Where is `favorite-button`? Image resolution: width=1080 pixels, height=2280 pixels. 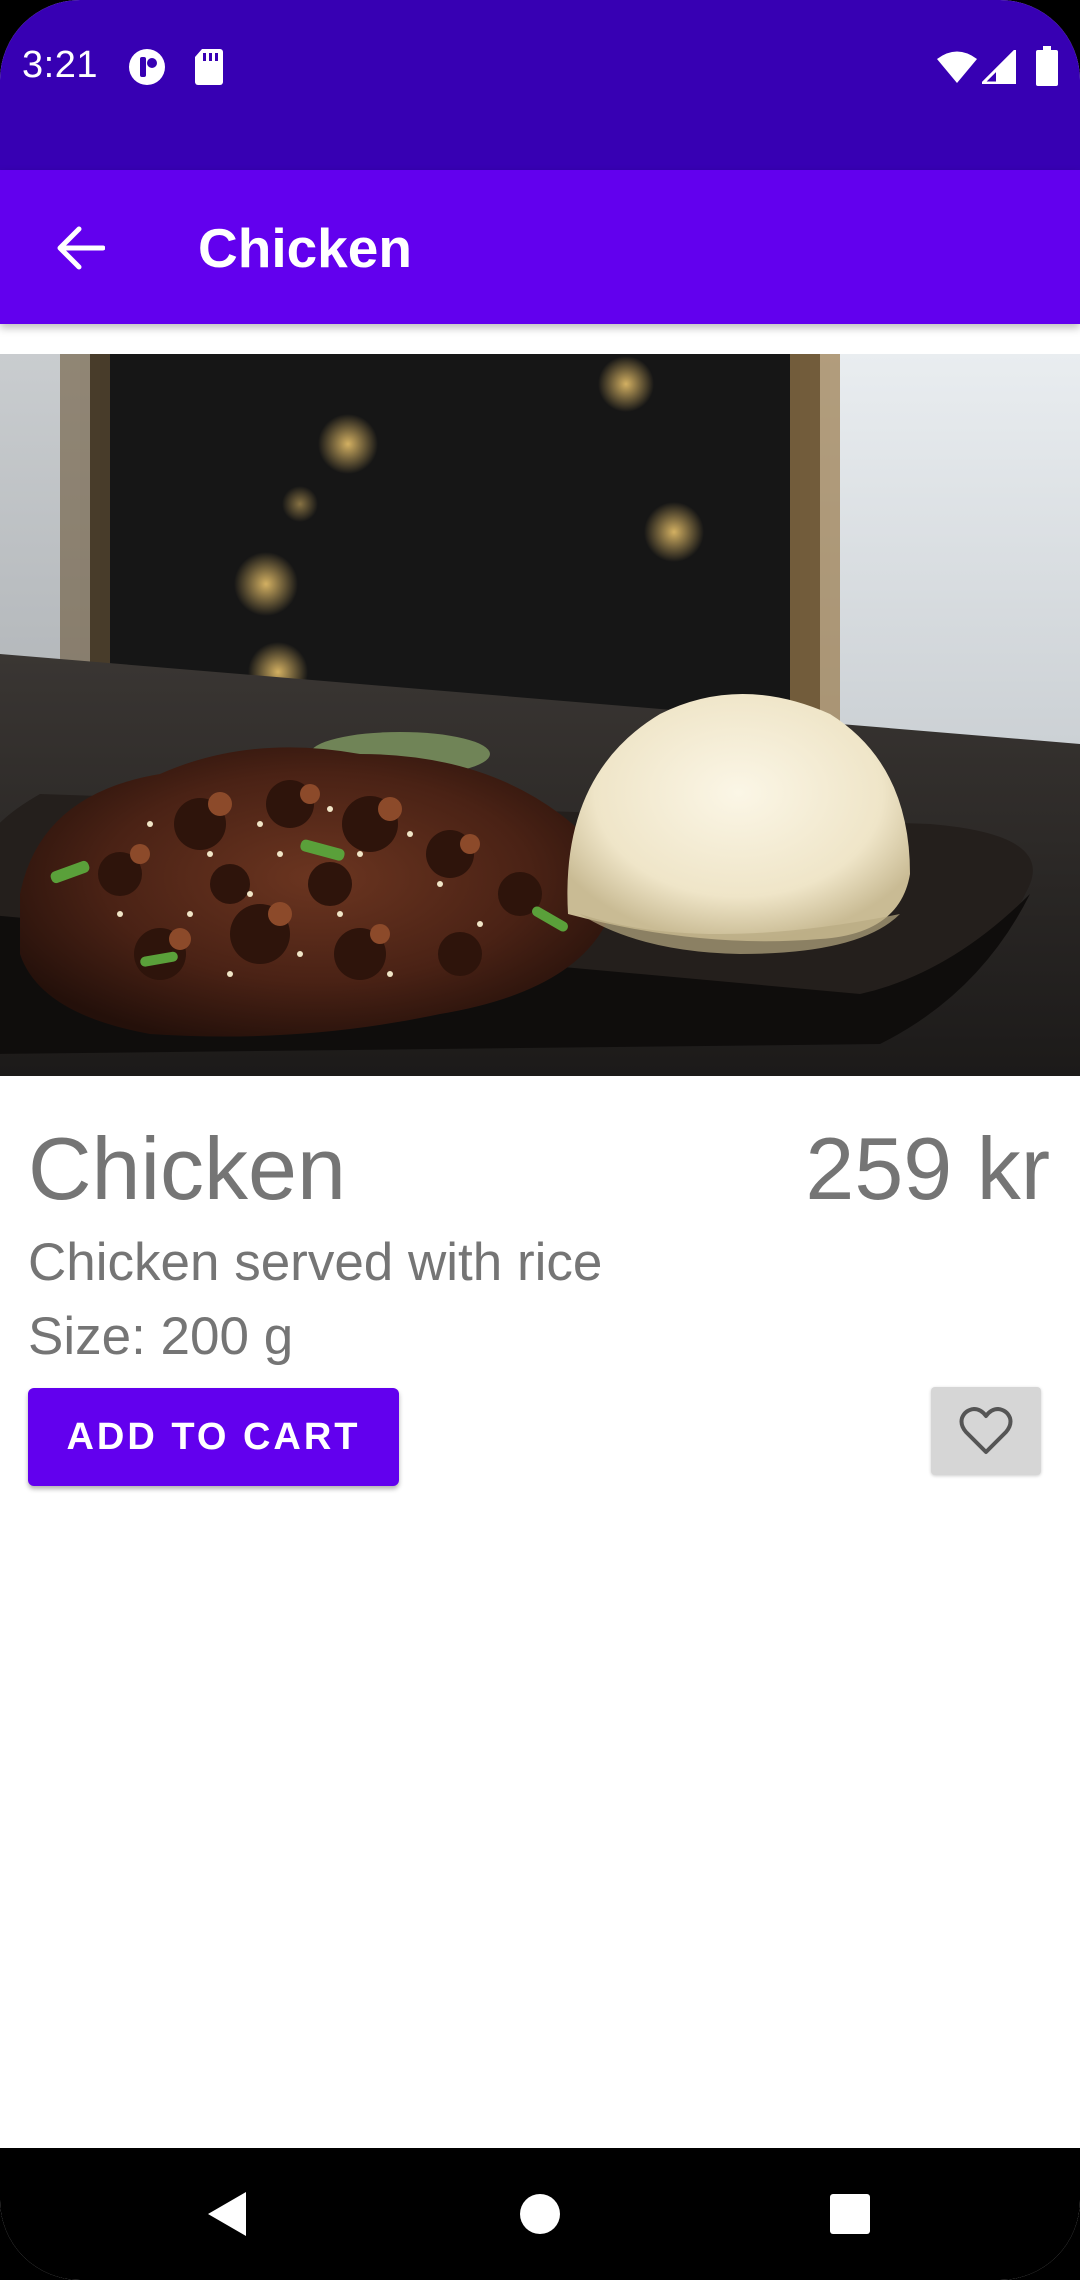
favorite-button is located at coordinates (986, 1431).